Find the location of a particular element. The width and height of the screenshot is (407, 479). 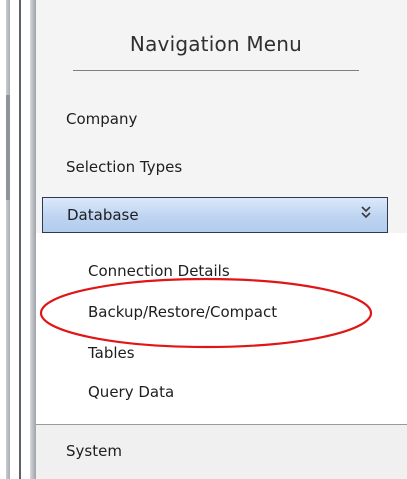

title-divider is located at coordinates (216, 70).